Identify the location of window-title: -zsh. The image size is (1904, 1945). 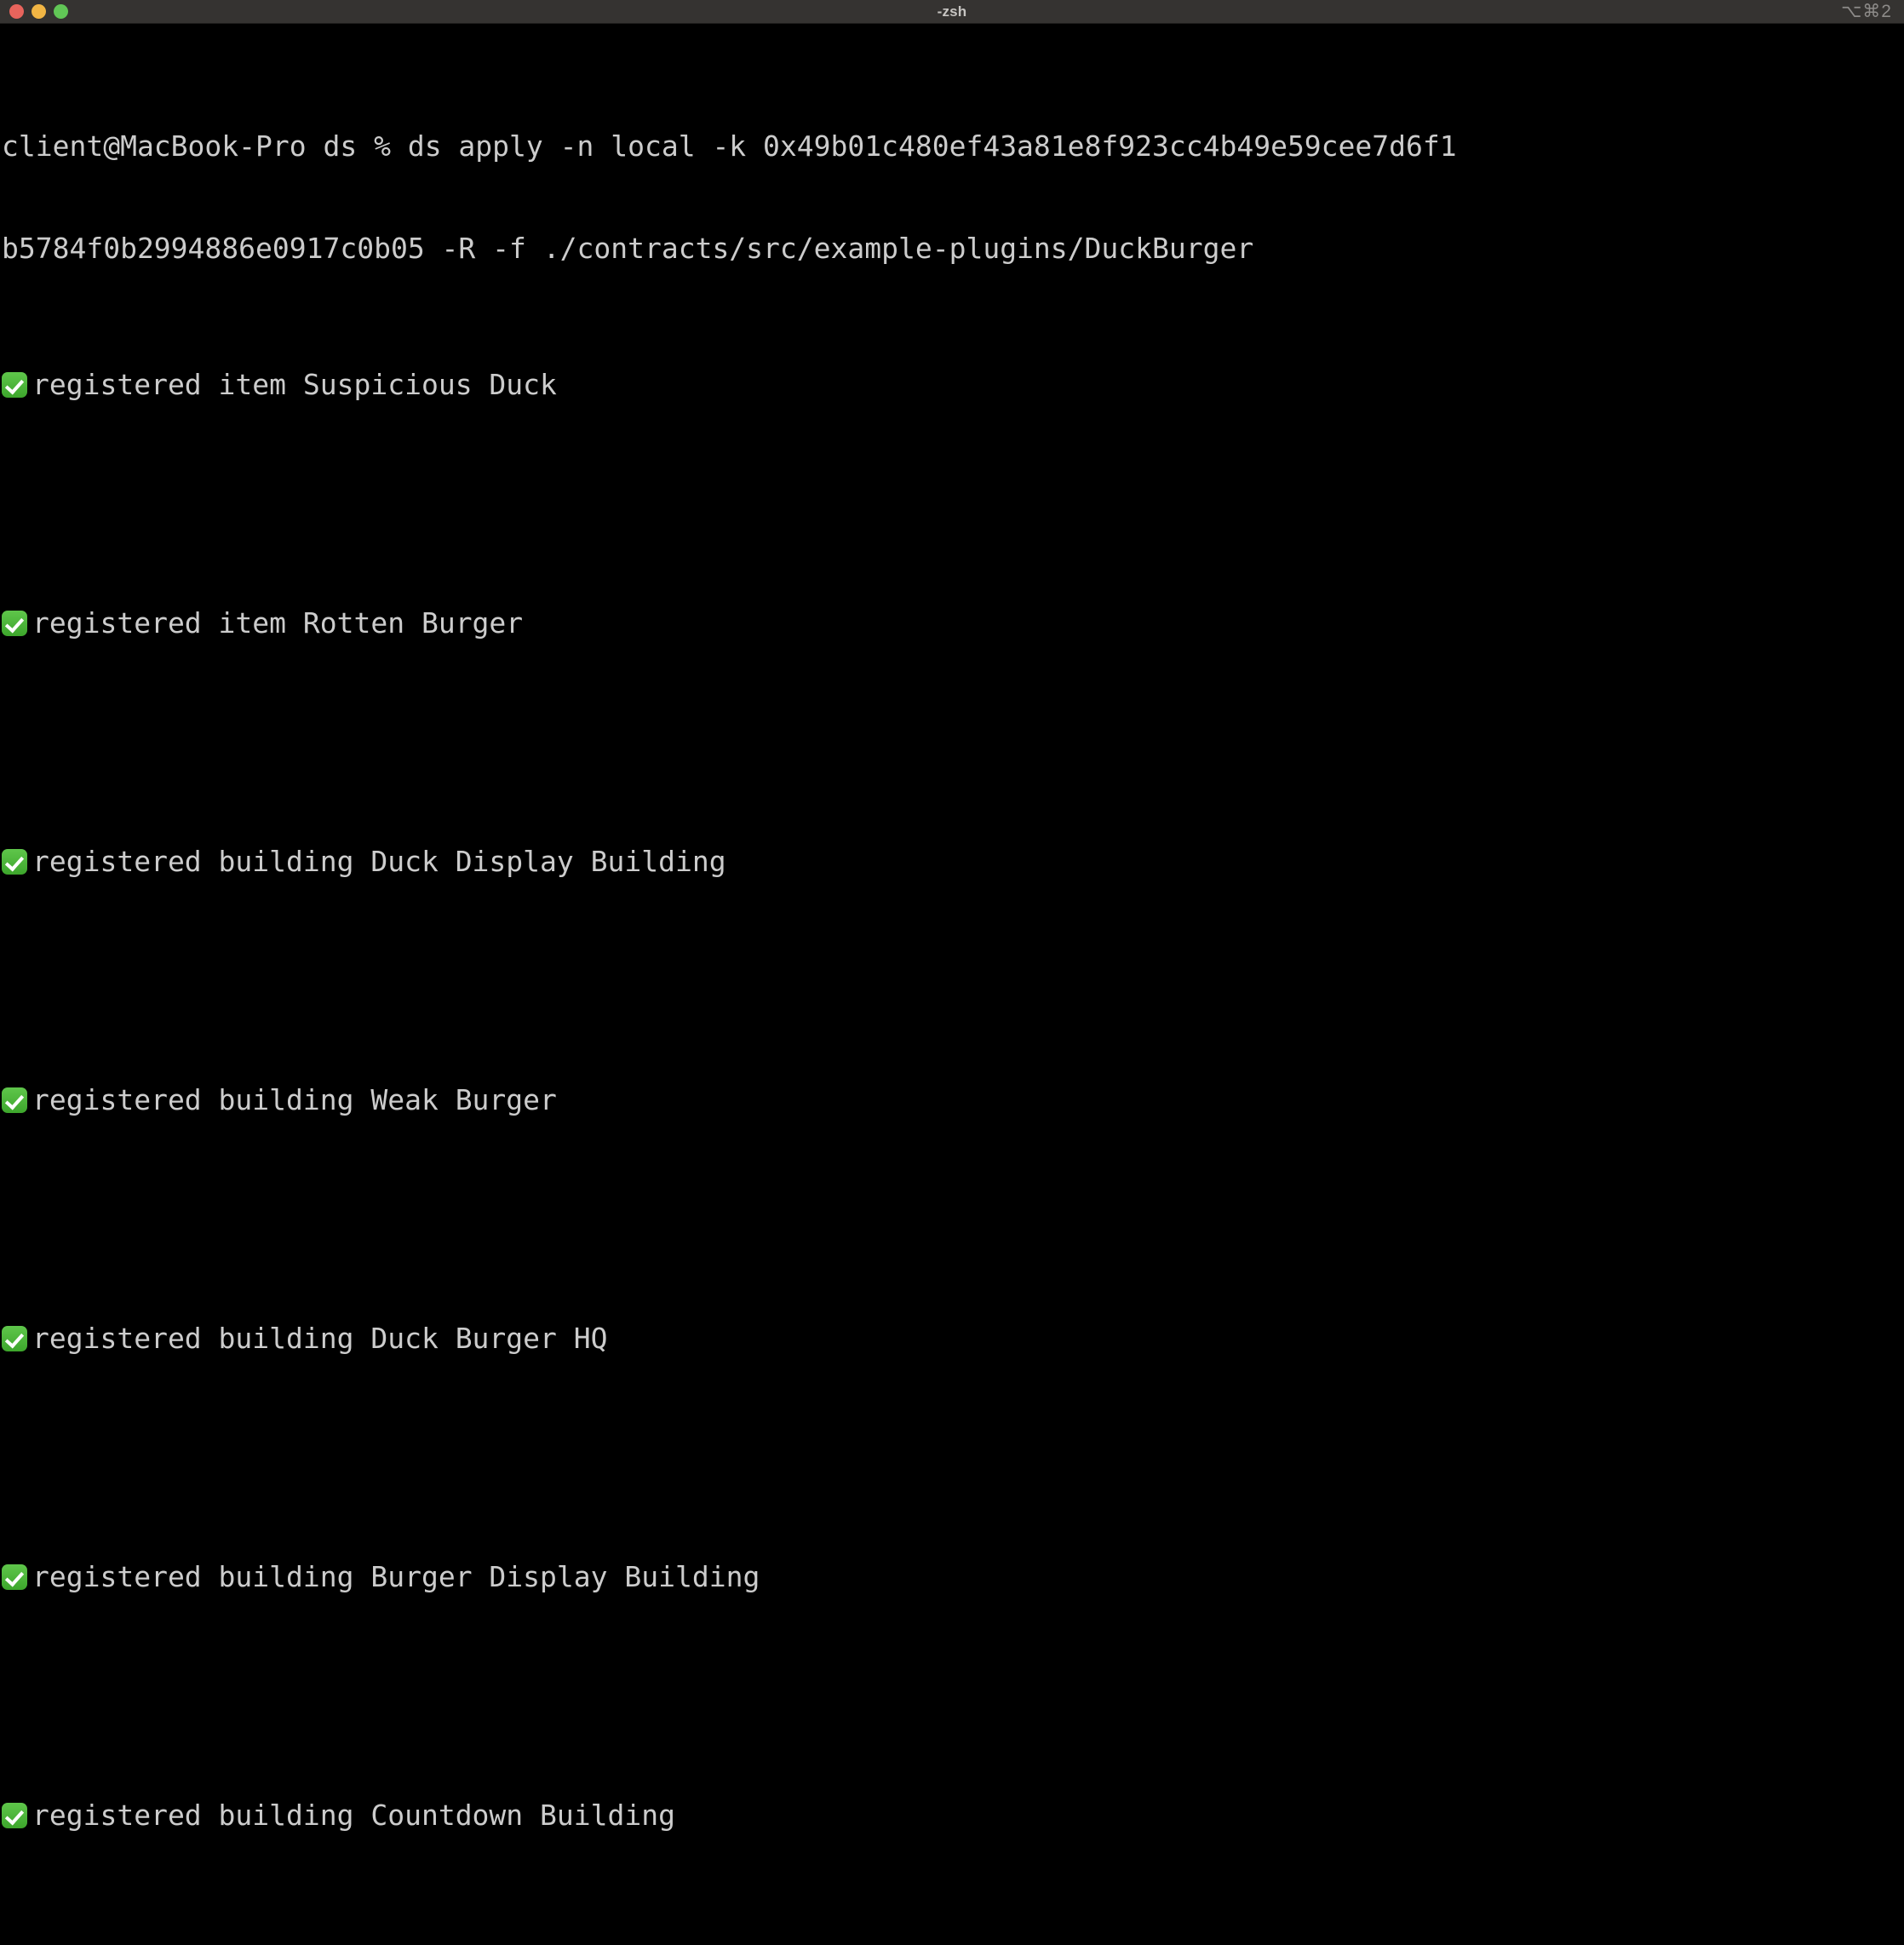
(952, 11).